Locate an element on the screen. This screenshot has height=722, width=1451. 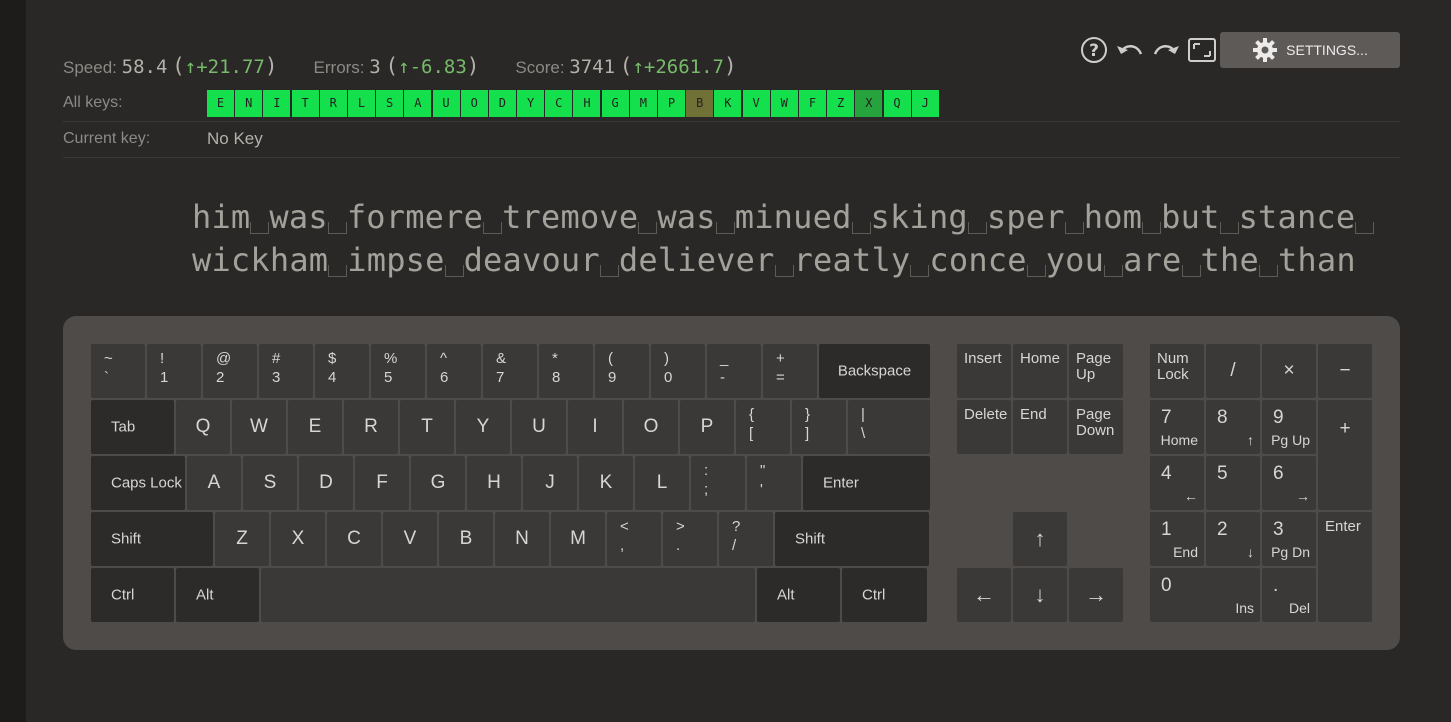
key-y: Y is located at coordinates (483, 427).